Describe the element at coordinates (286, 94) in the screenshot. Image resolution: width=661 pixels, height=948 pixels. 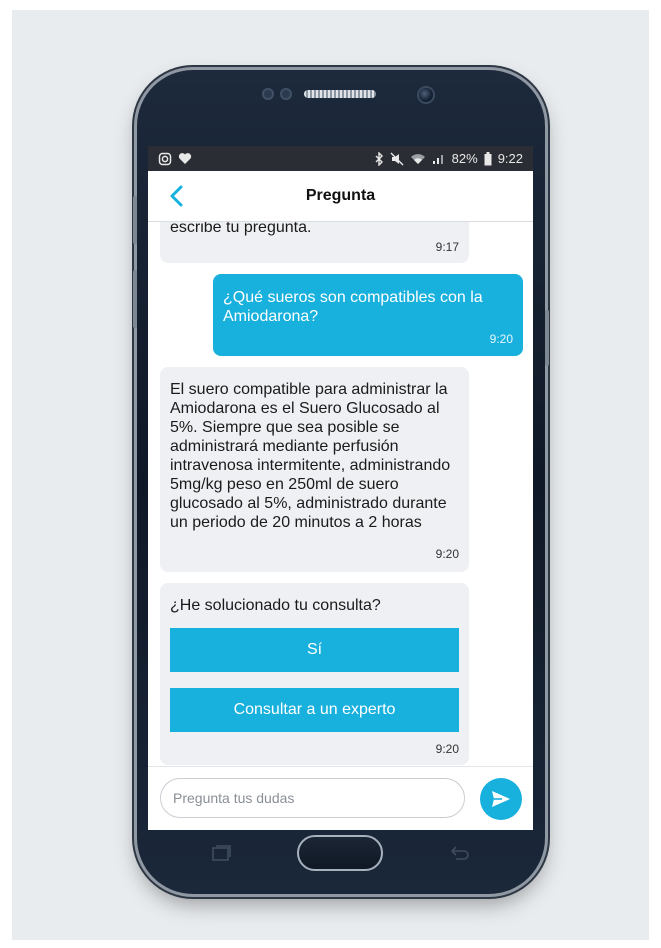
I see `light-sensor` at that location.